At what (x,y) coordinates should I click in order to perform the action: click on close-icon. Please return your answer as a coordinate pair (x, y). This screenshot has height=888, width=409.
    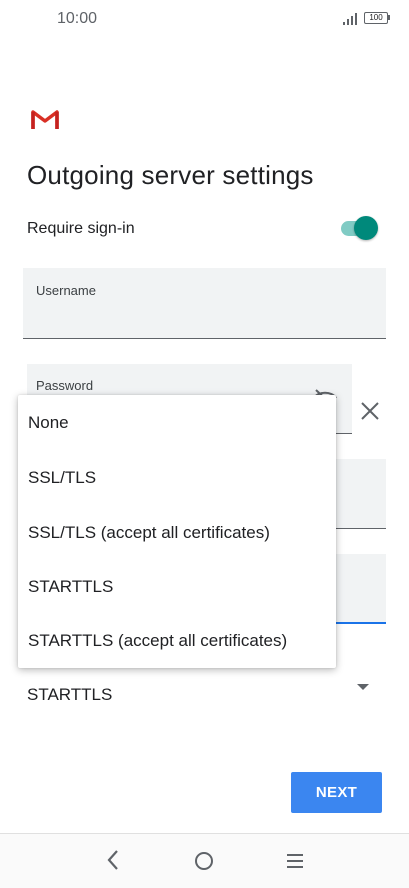
    Looking at the image, I should click on (370, 411).